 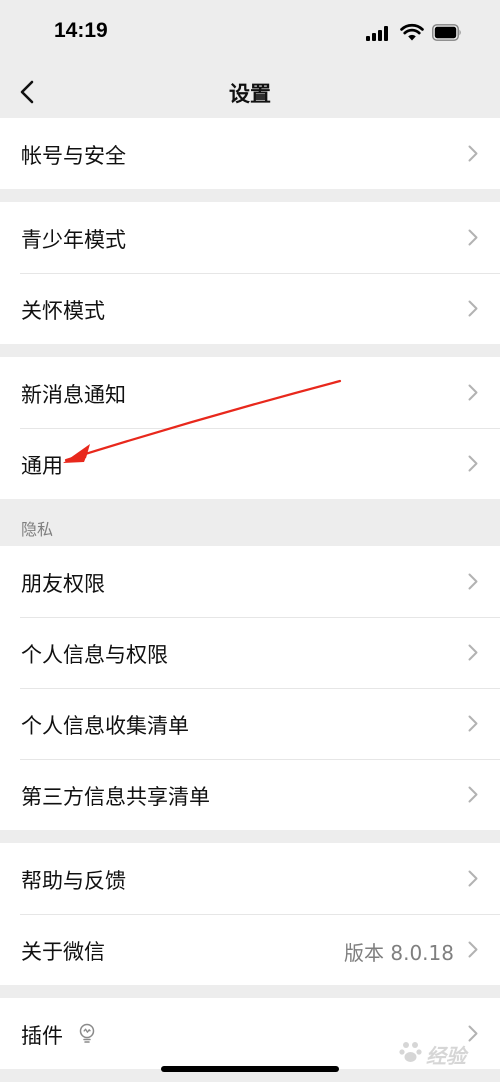 I want to click on section-header-label: 隐私, so click(x=37, y=529).